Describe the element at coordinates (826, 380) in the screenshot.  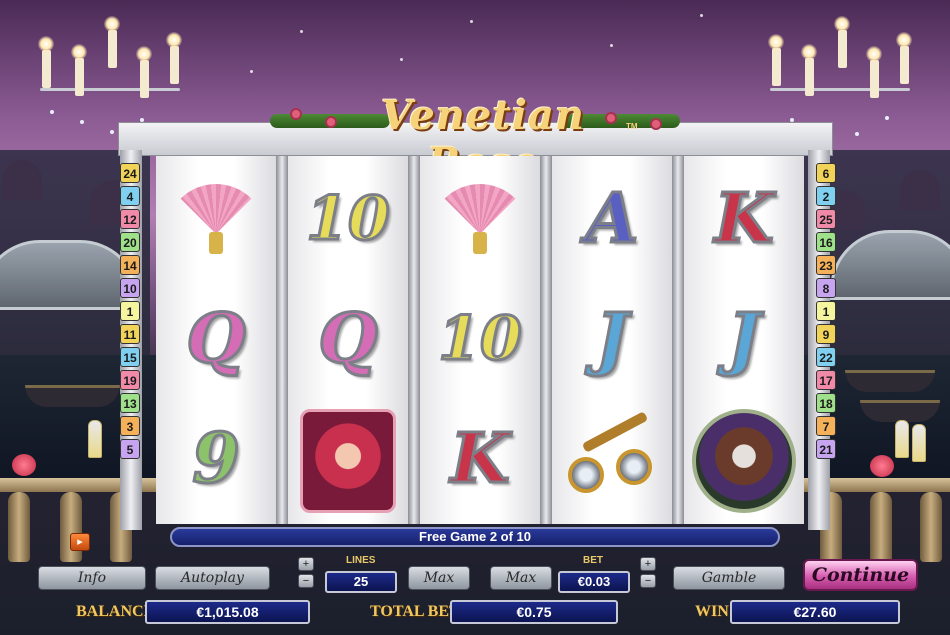
I see `payline-indicator-right: 17` at that location.